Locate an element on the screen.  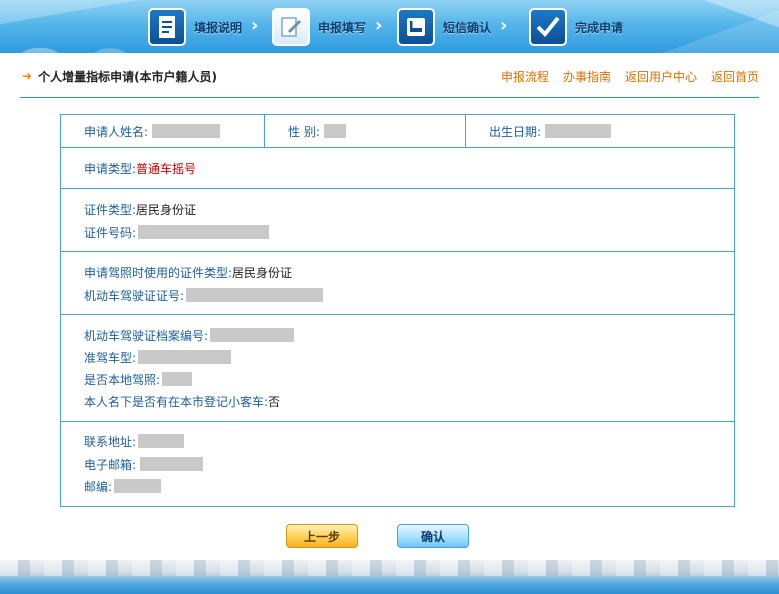
license-number-line: 机动车驾驶证证号: is located at coordinates (204, 295).